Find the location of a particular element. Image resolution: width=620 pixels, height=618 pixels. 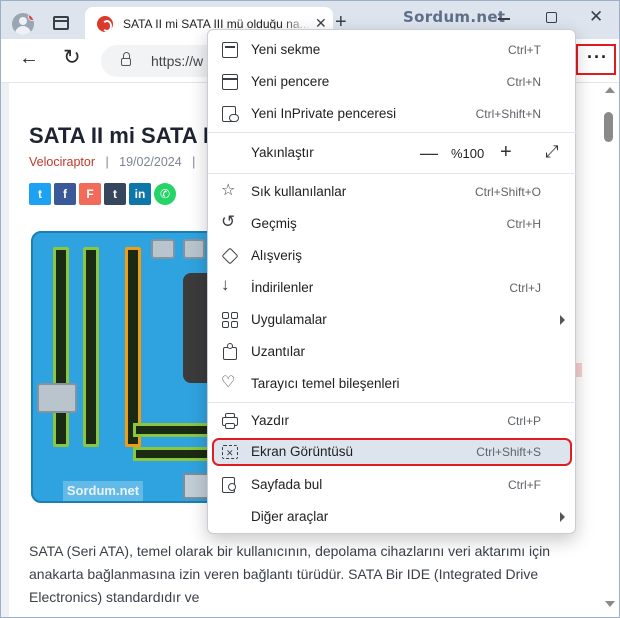

scroll-up-icon is located at coordinates (610, 90).